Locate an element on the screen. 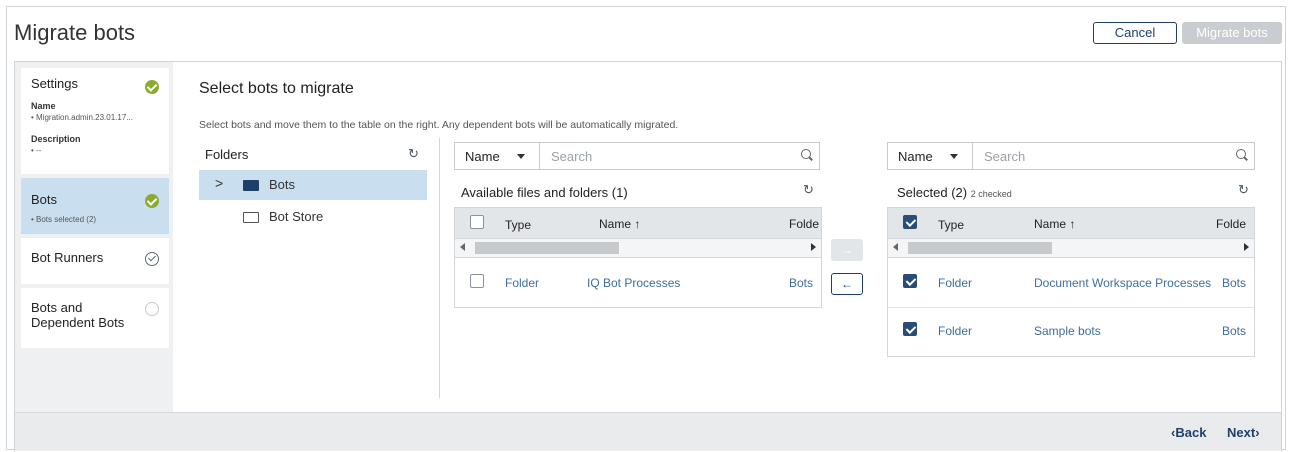 The width and height of the screenshot is (1292, 452). step-bots-title: Bots is located at coordinates (44, 199).